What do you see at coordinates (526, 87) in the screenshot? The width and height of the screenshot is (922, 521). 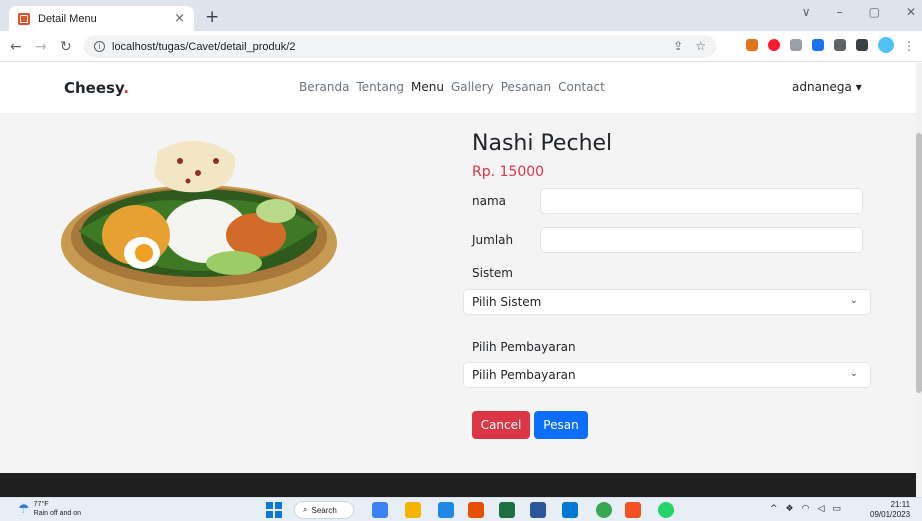 I see `nav-pesanan: Pesanan` at bounding box center [526, 87].